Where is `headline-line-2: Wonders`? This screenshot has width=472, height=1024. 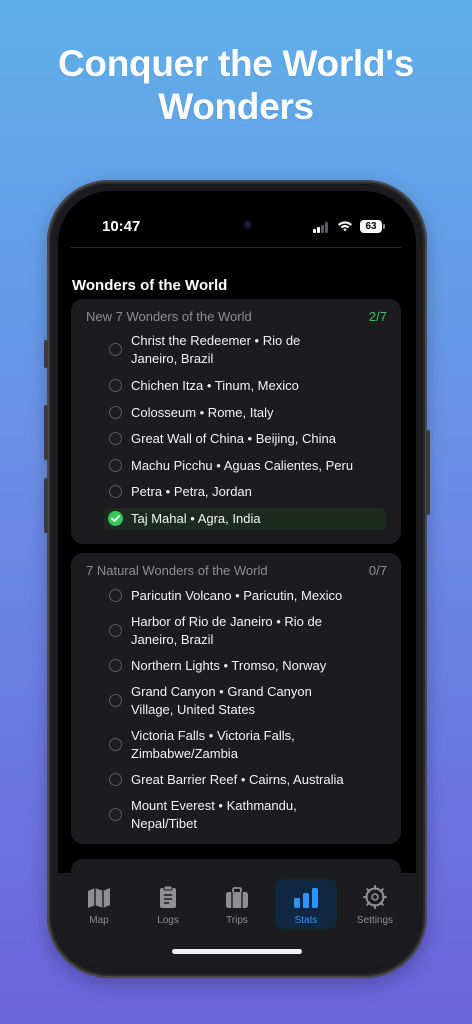
headline-line-2: Wonders is located at coordinates (236, 106).